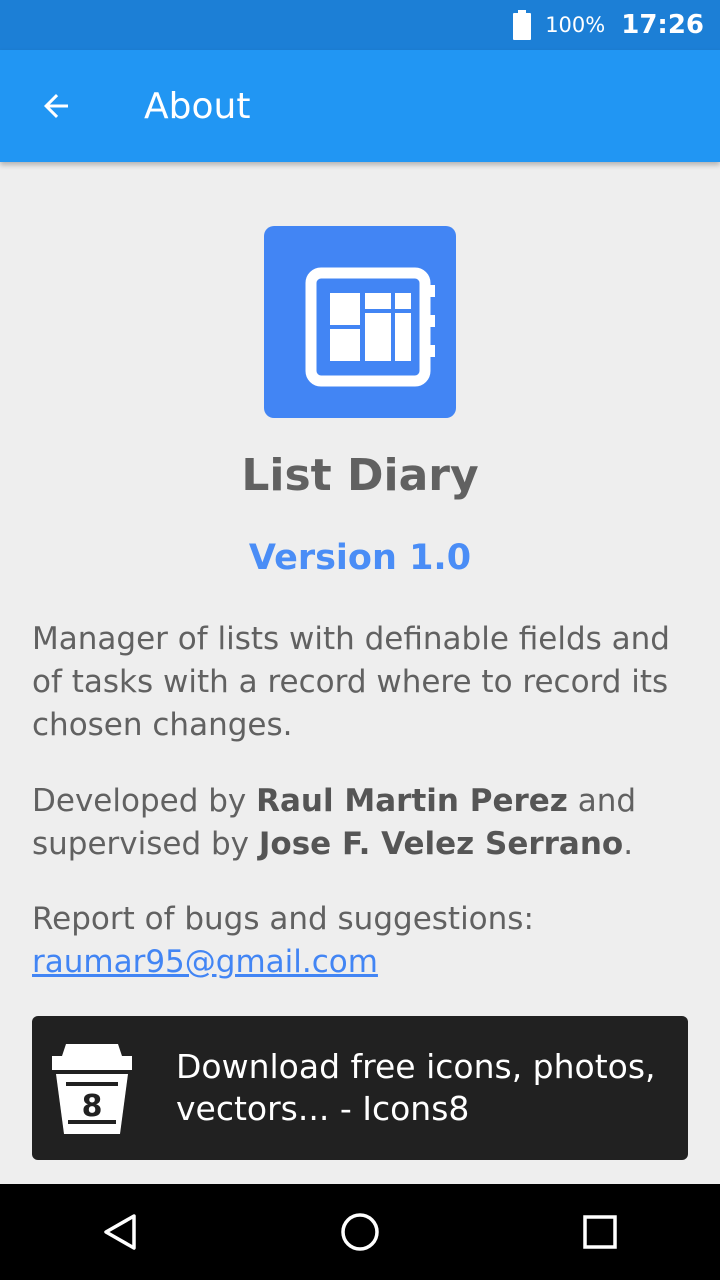  Describe the element at coordinates (412, 801) in the screenshot. I see `developer-name: Raul Martin Perez` at that location.